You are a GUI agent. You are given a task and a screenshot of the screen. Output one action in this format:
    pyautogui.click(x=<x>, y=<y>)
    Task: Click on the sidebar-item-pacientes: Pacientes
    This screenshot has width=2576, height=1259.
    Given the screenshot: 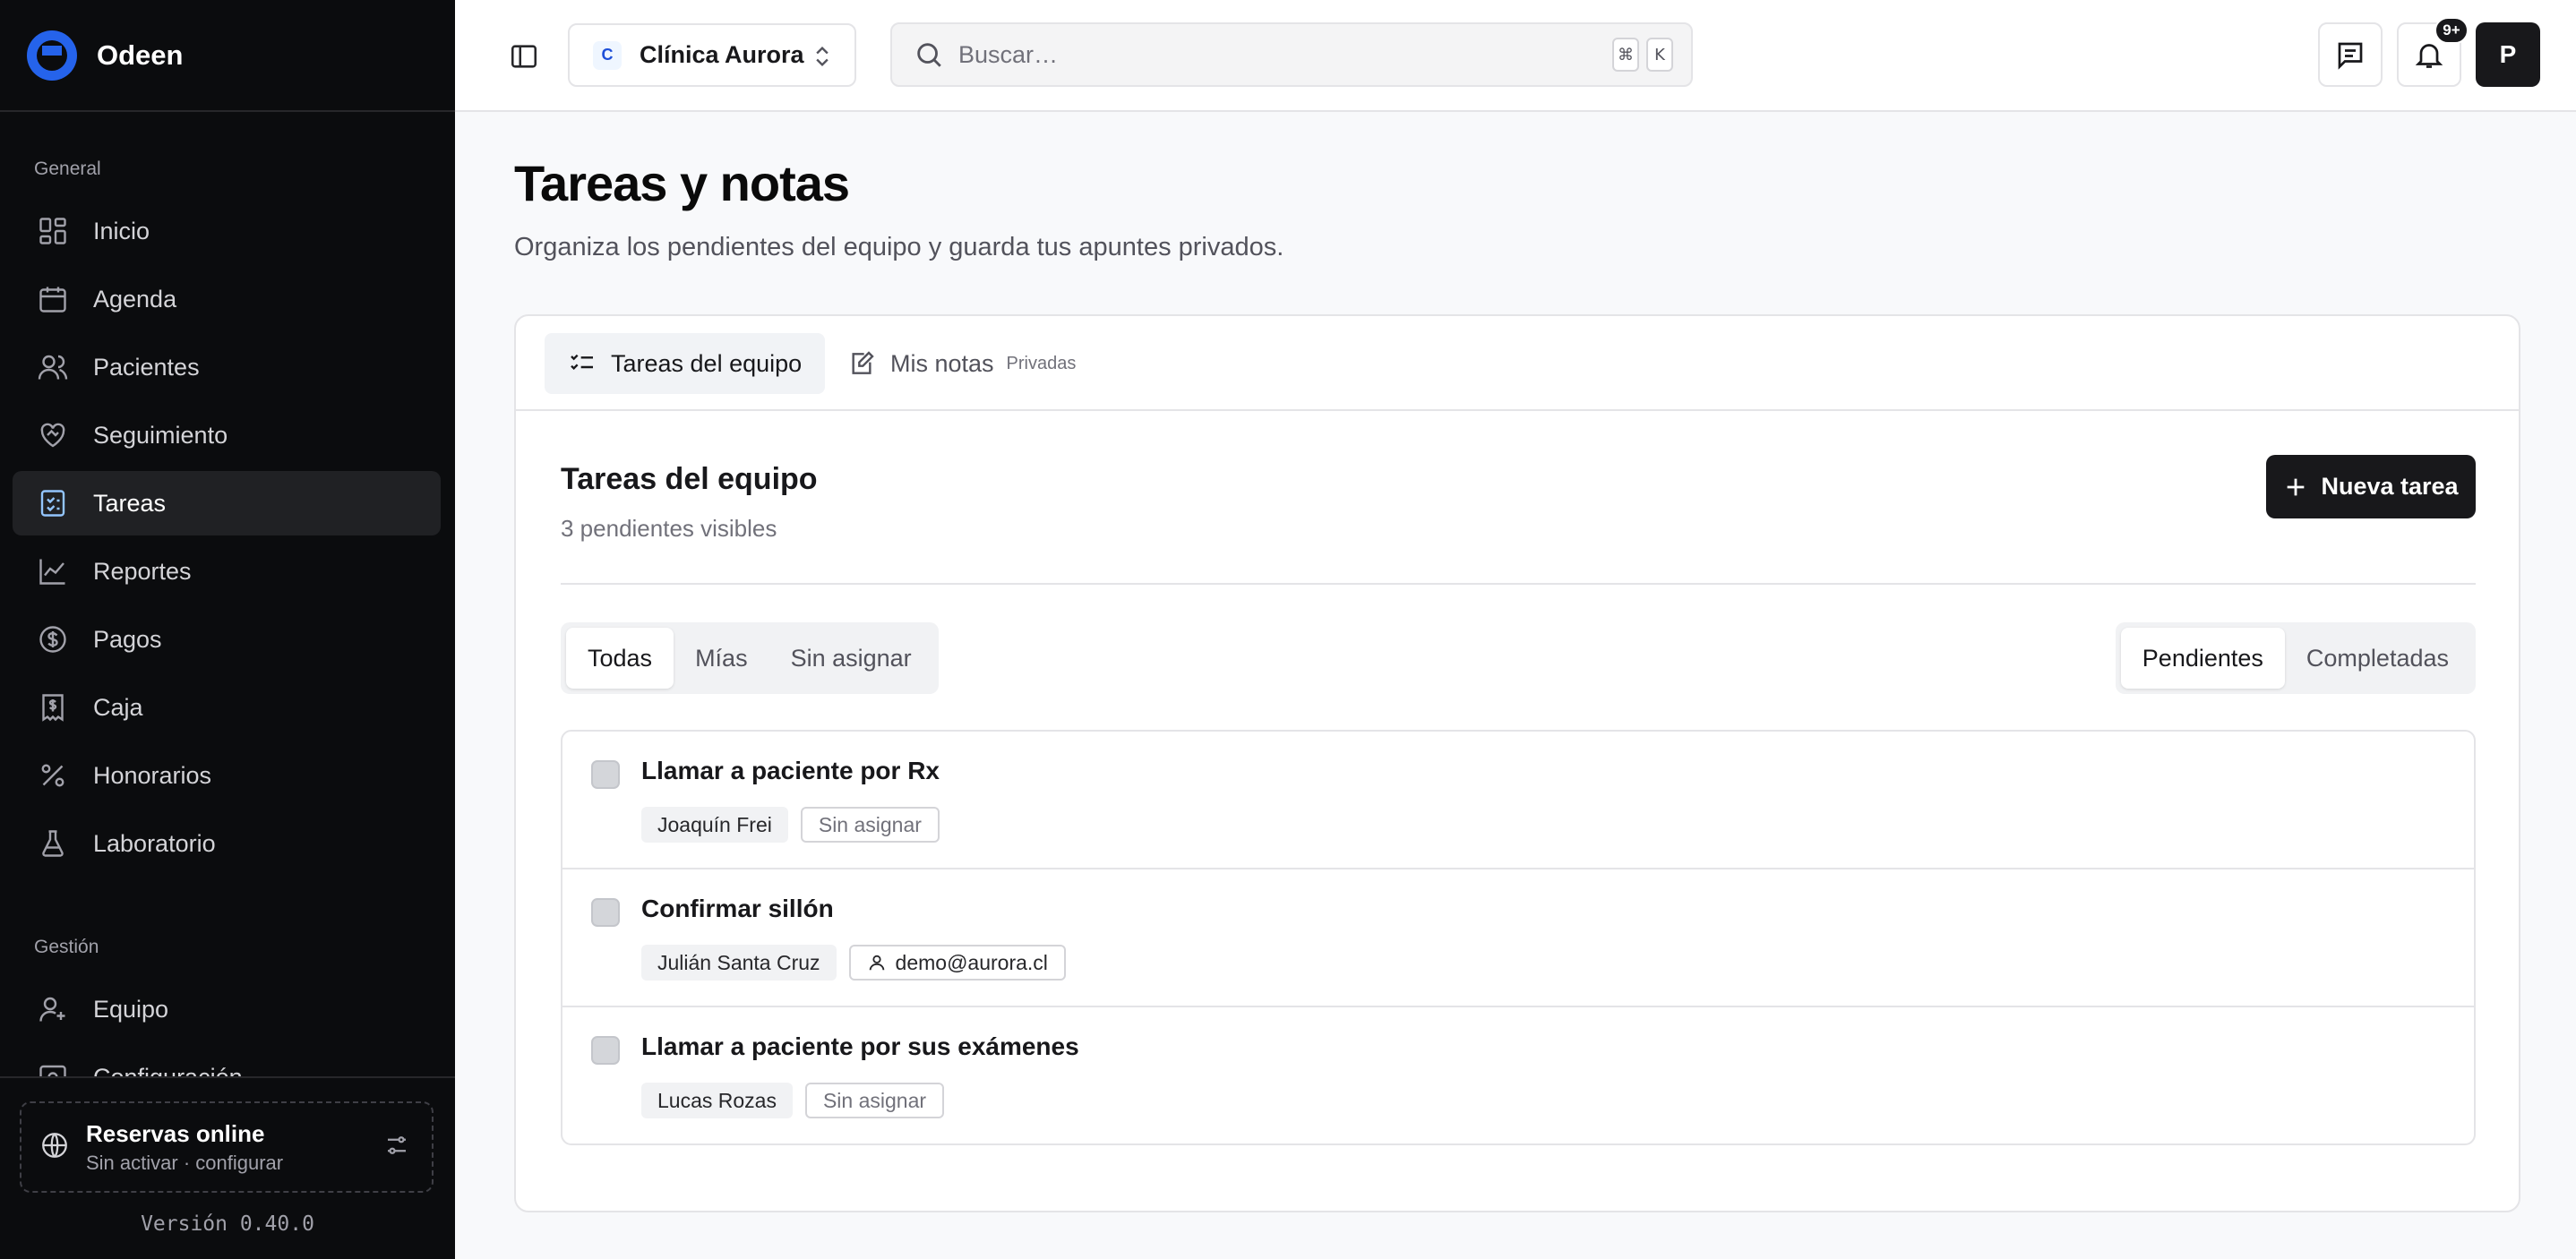 What is the action you would take?
    pyautogui.click(x=227, y=367)
    